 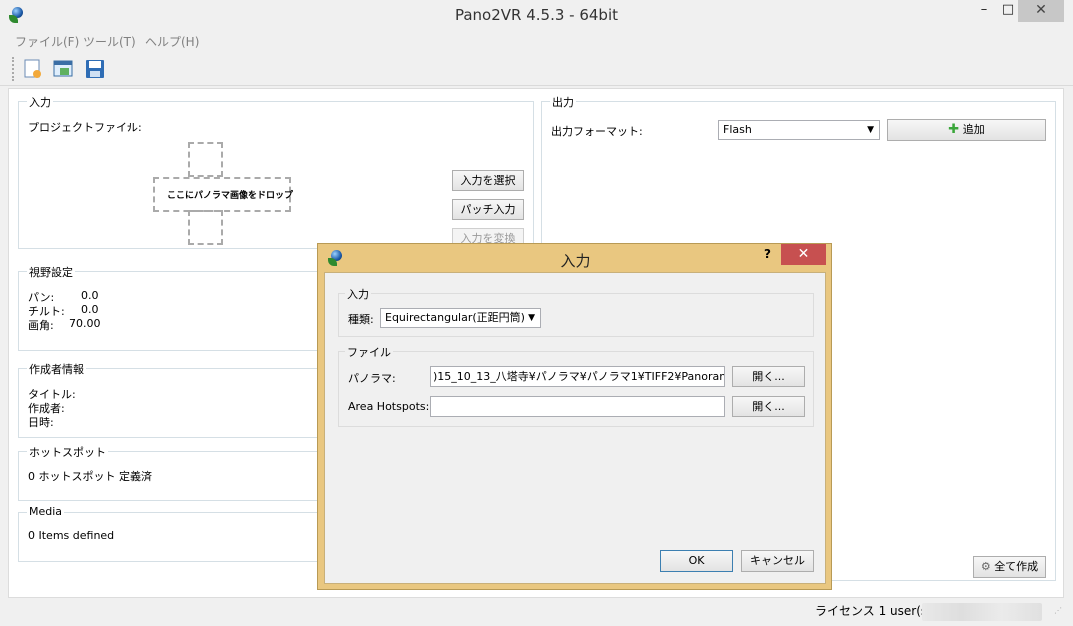 What do you see at coordinates (985, 566) in the screenshot?
I see `gears-icon: ⚙` at bounding box center [985, 566].